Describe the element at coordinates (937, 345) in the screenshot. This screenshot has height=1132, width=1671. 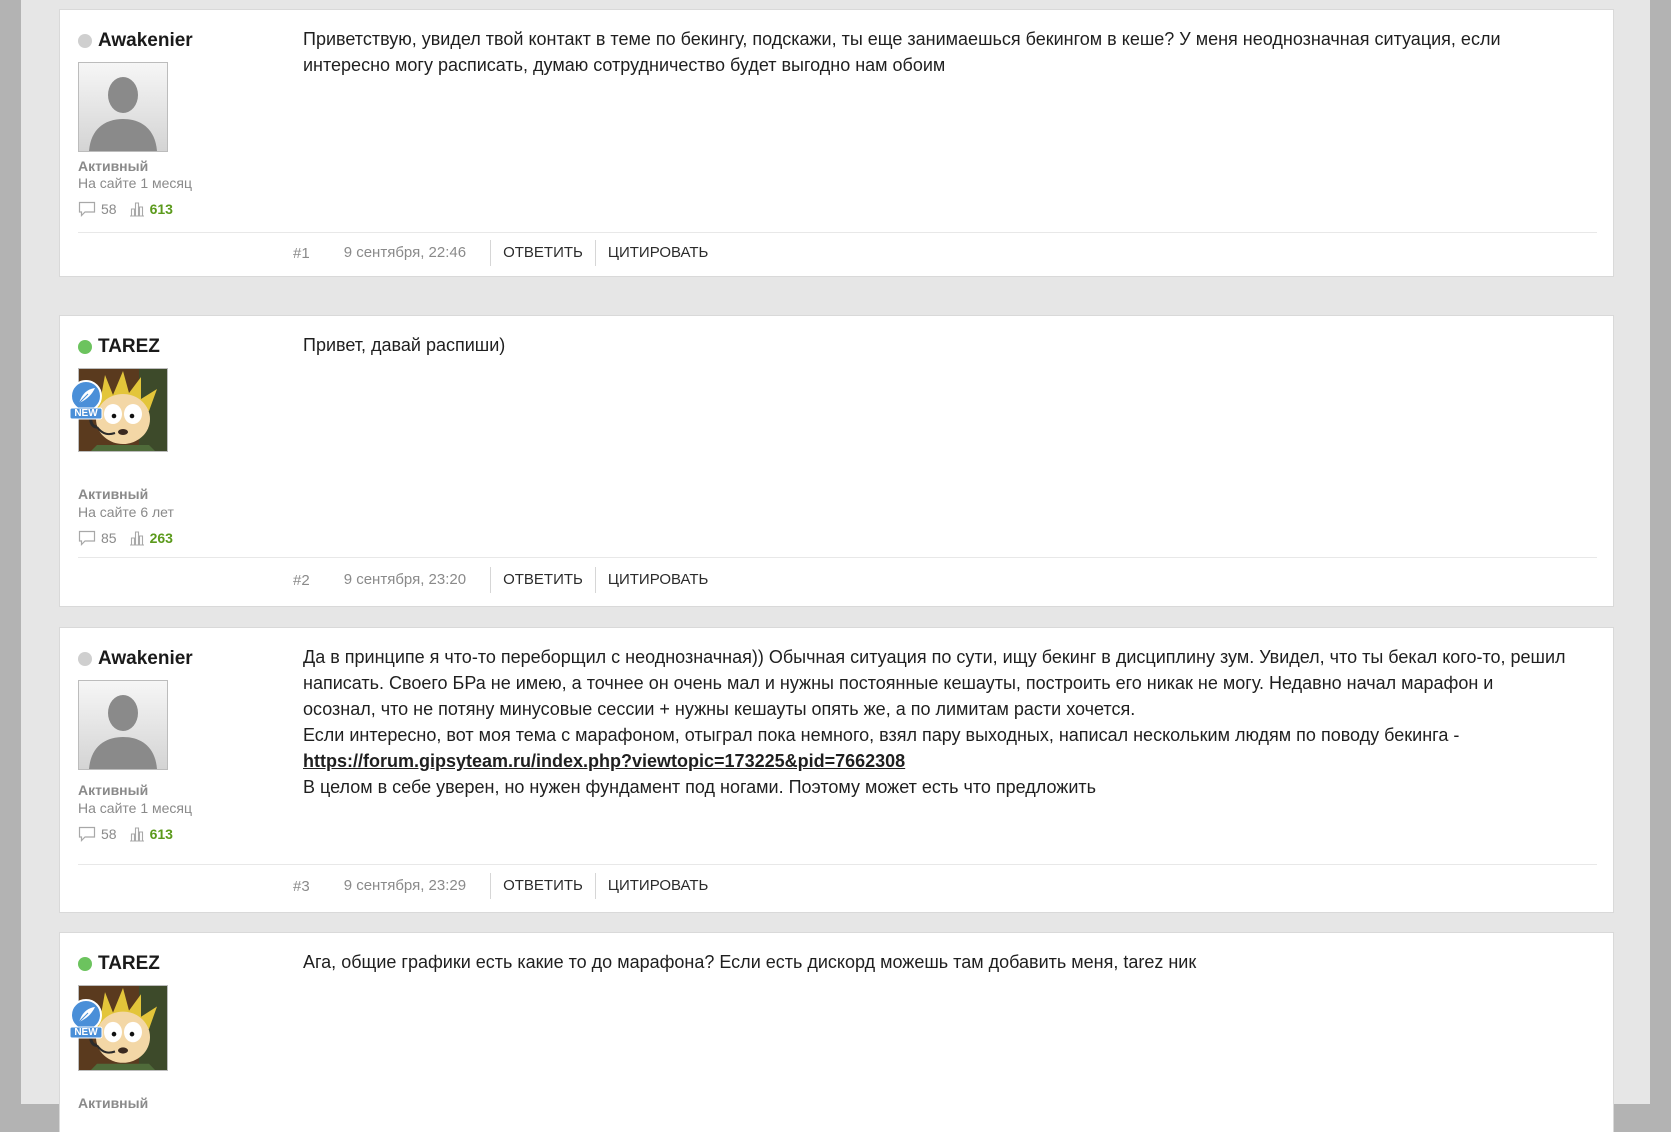
I see `post-content: Привет, давай распиши)` at that location.